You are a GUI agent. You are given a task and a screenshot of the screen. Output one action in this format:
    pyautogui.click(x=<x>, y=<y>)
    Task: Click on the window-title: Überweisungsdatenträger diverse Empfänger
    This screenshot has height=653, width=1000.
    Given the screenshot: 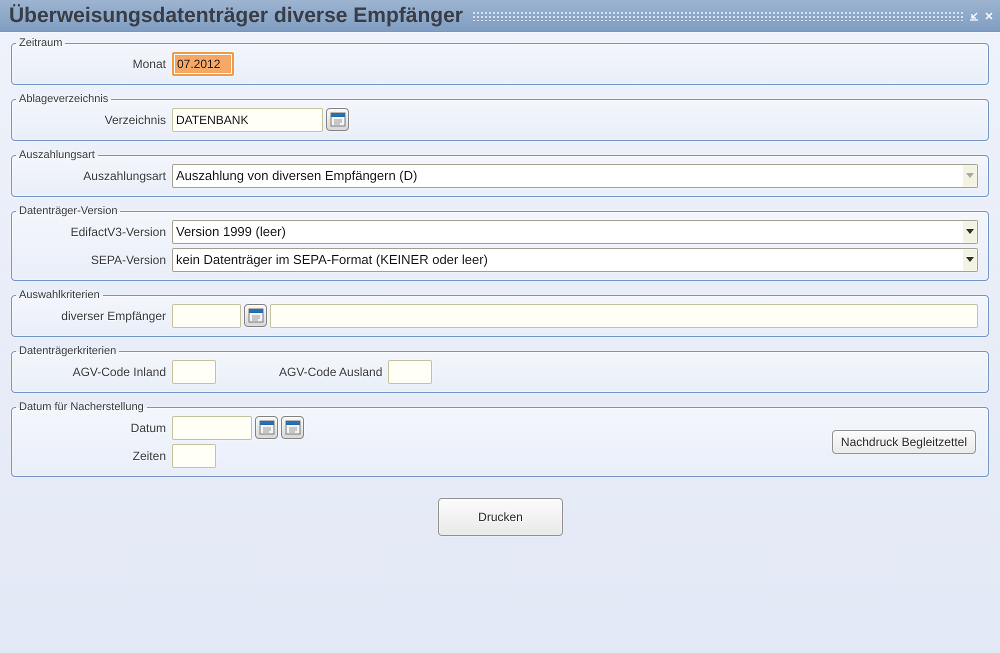 What is the action you would take?
    pyautogui.click(x=236, y=16)
    